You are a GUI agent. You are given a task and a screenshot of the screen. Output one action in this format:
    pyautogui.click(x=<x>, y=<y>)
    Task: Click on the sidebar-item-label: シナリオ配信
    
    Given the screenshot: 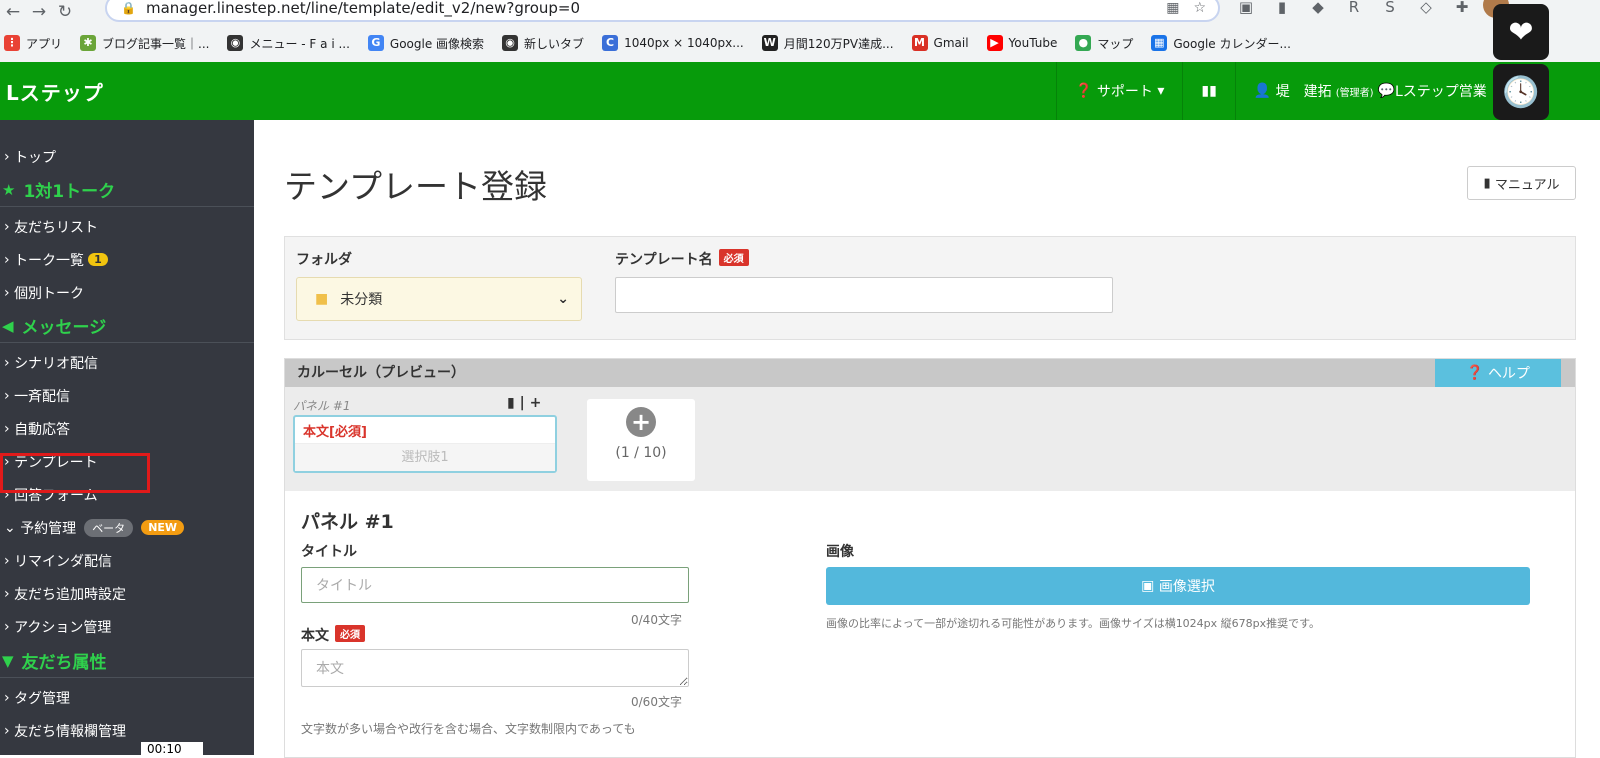 What is the action you would take?
    pyautogui.click(x=56, y=363)
    